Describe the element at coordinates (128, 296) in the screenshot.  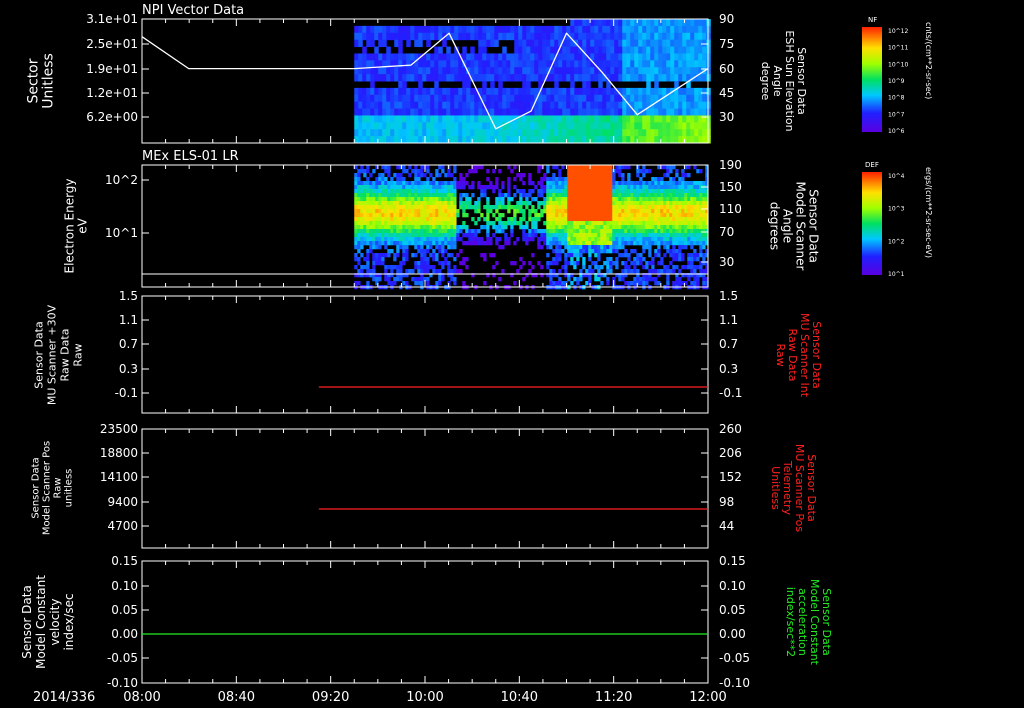
I see `y-tick-label: 1.5` at that location.